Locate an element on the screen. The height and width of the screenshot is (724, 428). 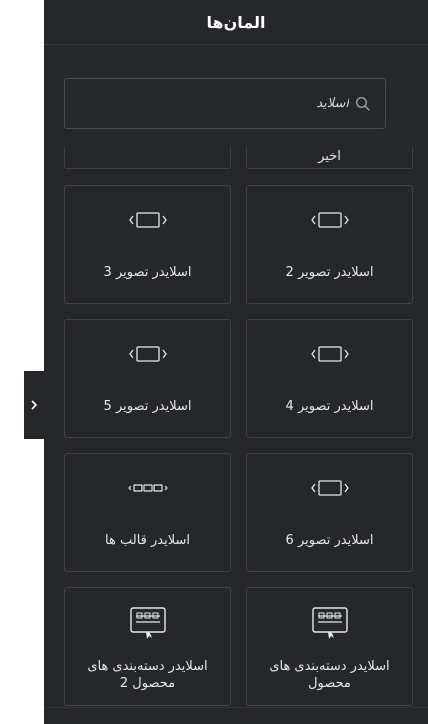
widget-card-product-category-slider-2: اسلایدر دسته‌بندی های محصول 2 is located at coordinates (147, 646).